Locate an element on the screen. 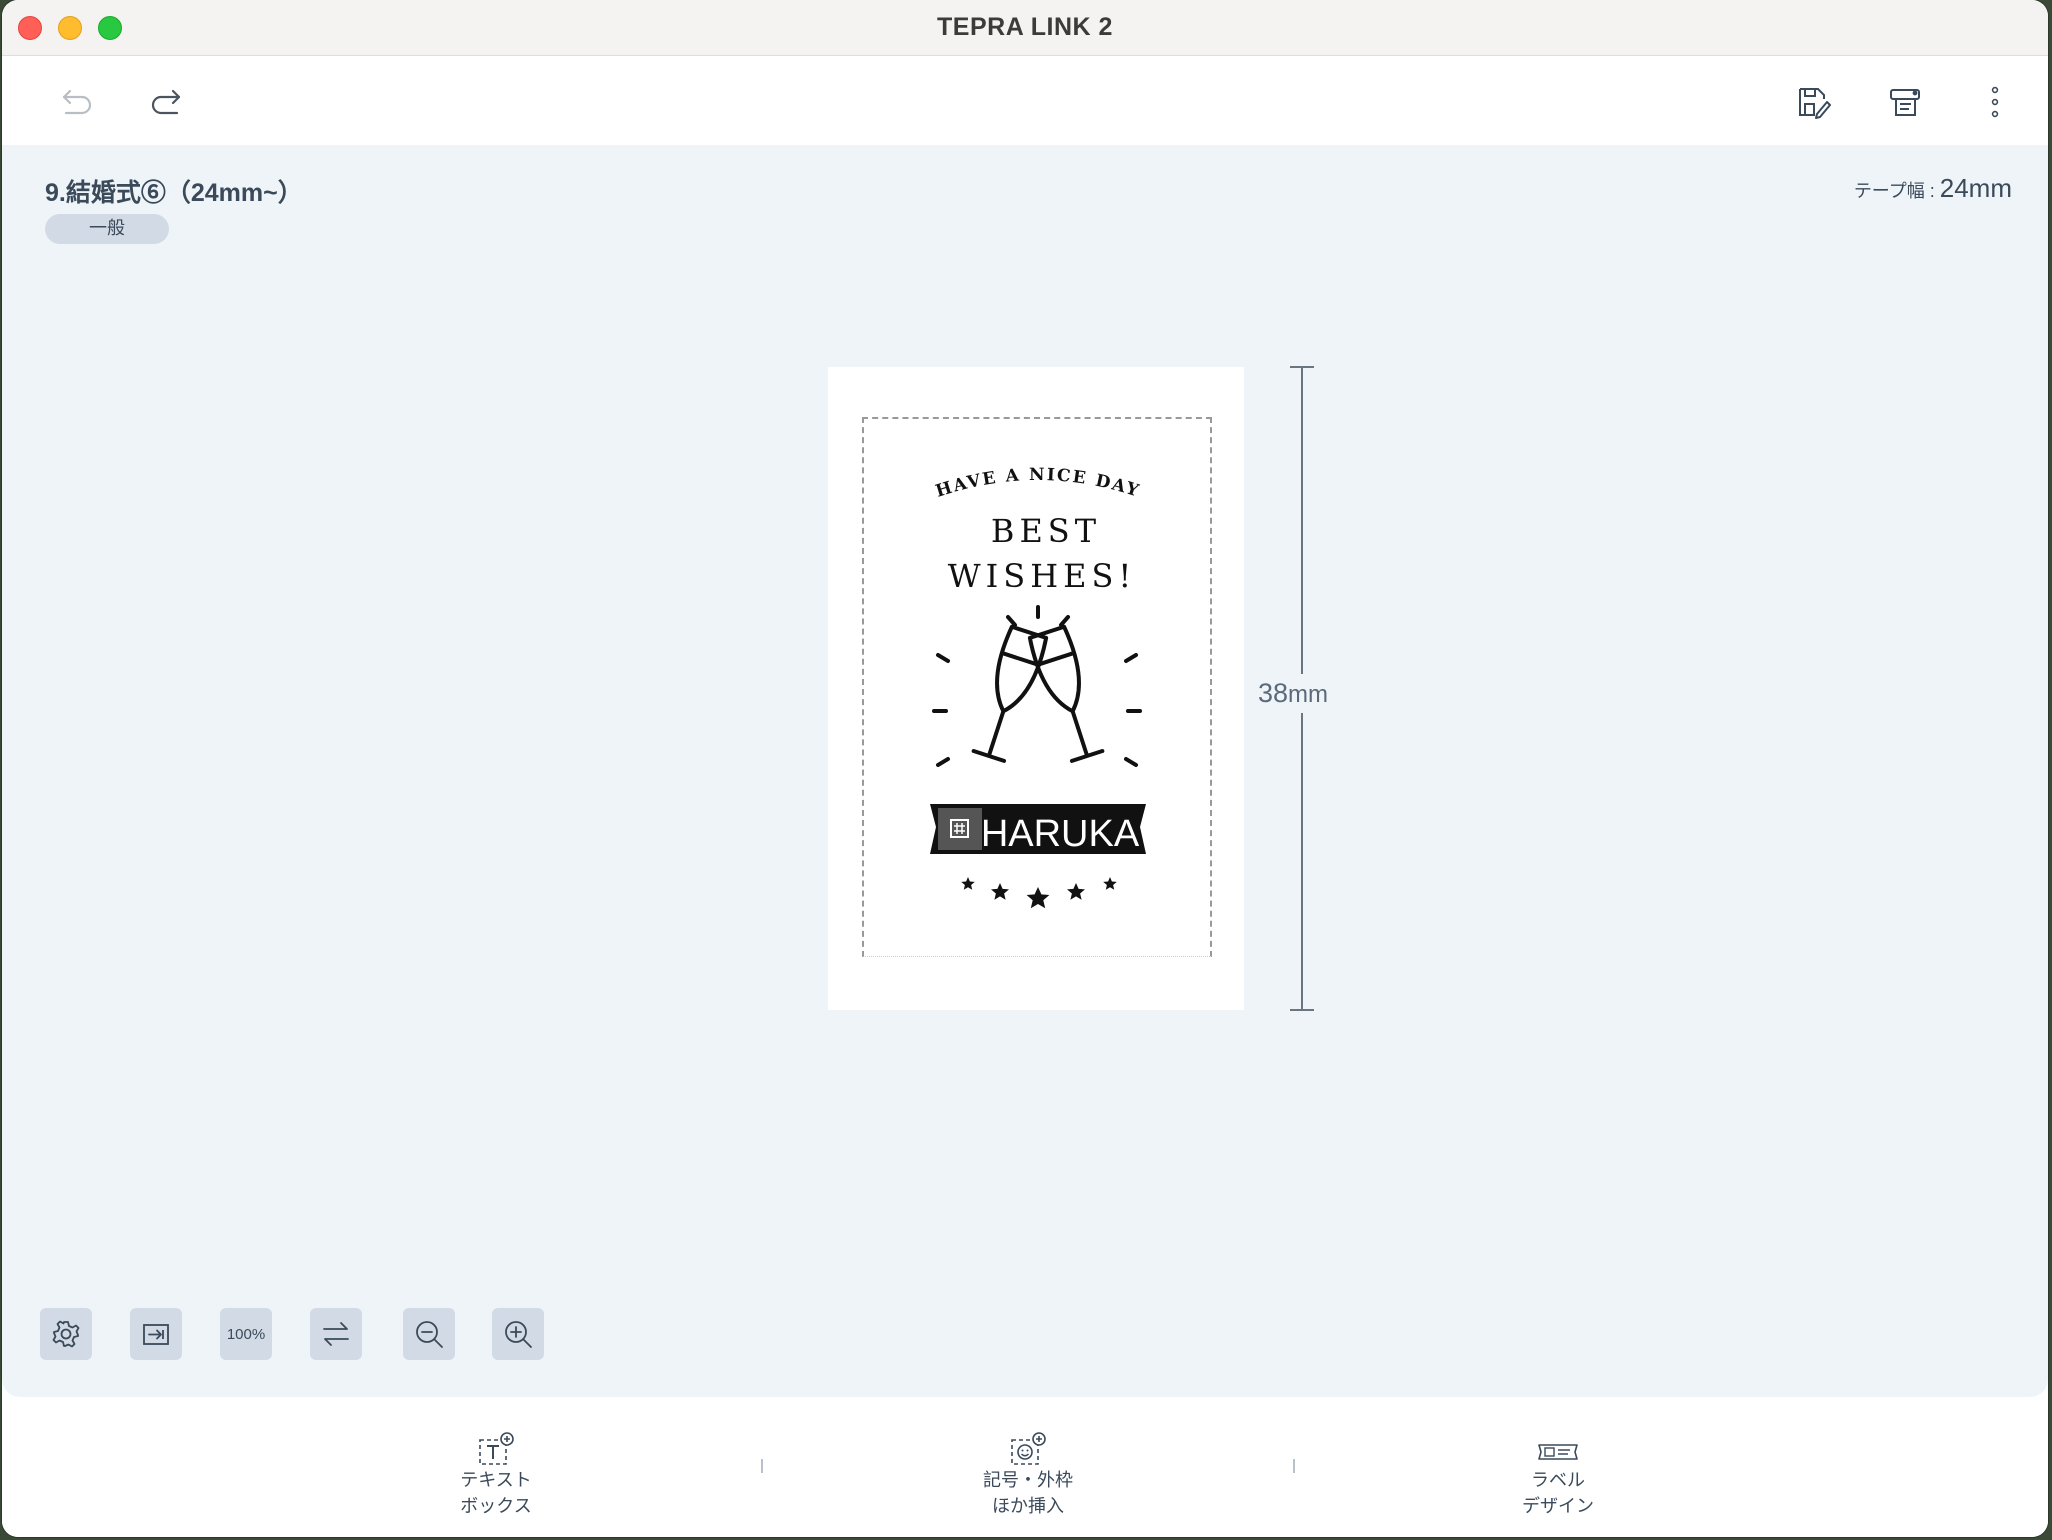 The width and height of the screenshot is (2052, 1540). redo-button is located at coordinates (166, 102).